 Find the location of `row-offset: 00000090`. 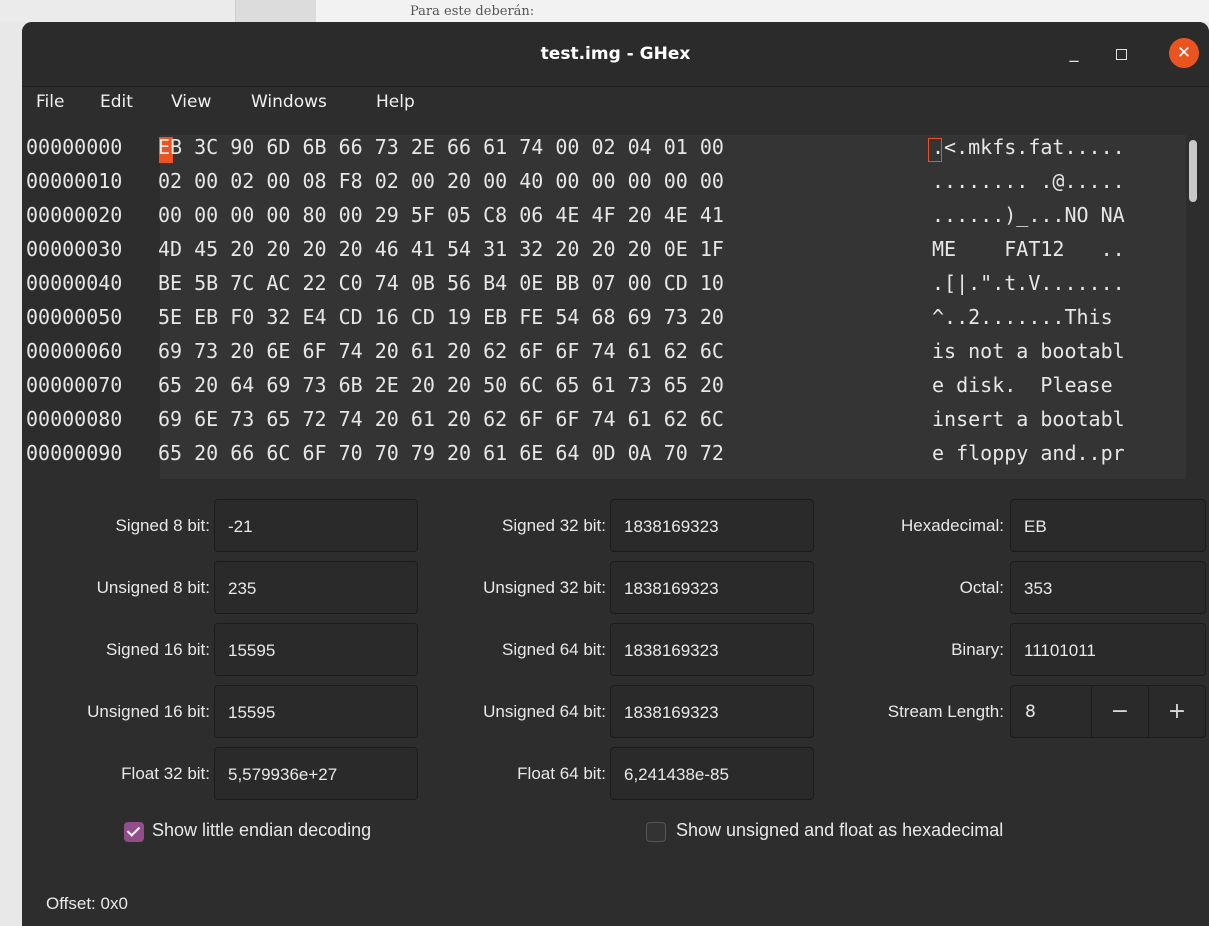

row-offset: 00000090 is located at coordinates (74, 453).